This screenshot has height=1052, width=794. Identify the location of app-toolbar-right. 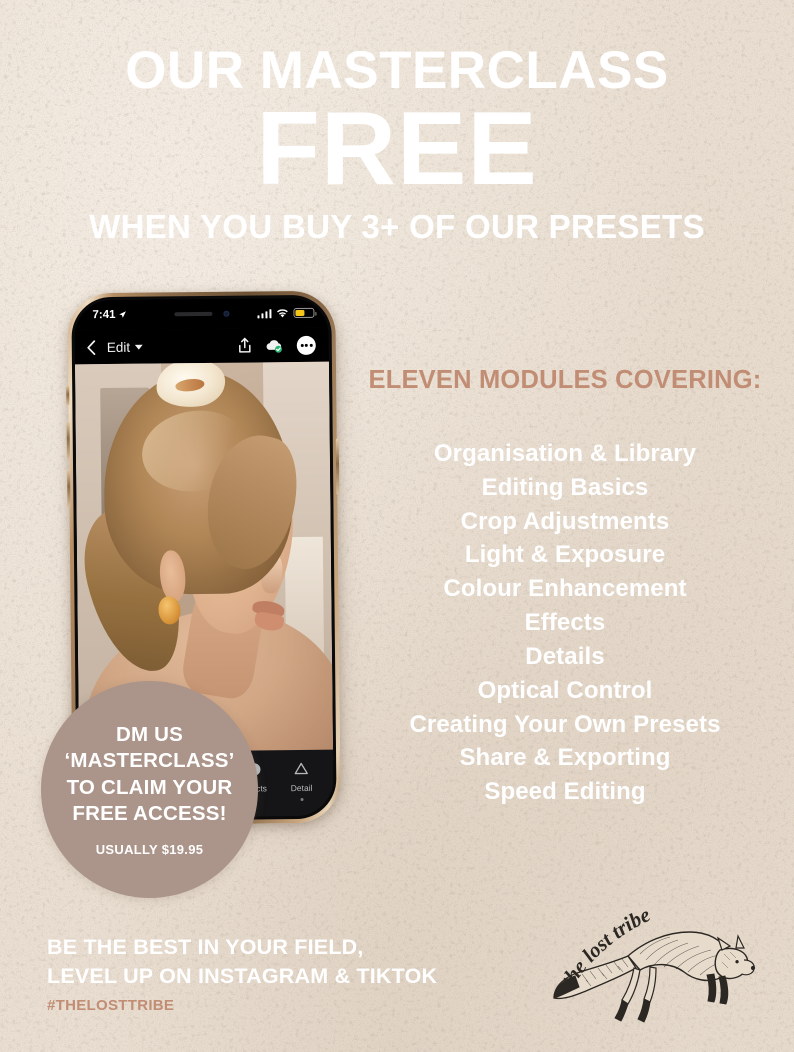
(277, 345).